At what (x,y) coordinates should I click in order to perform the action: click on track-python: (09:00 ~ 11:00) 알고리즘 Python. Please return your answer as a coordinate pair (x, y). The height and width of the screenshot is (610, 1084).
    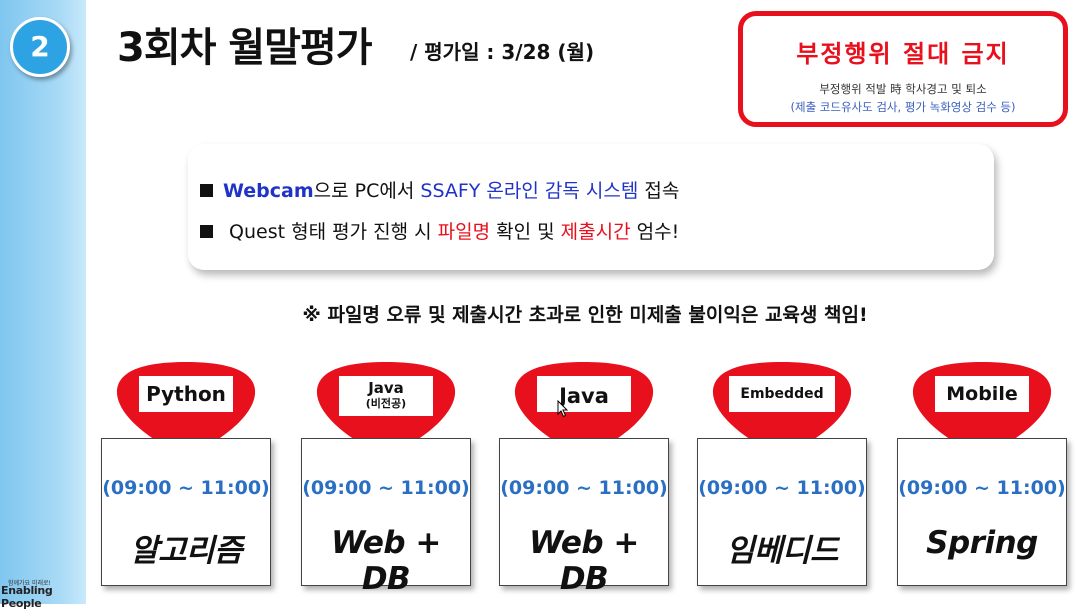
    Looking at the image, I should click on (186, 474).